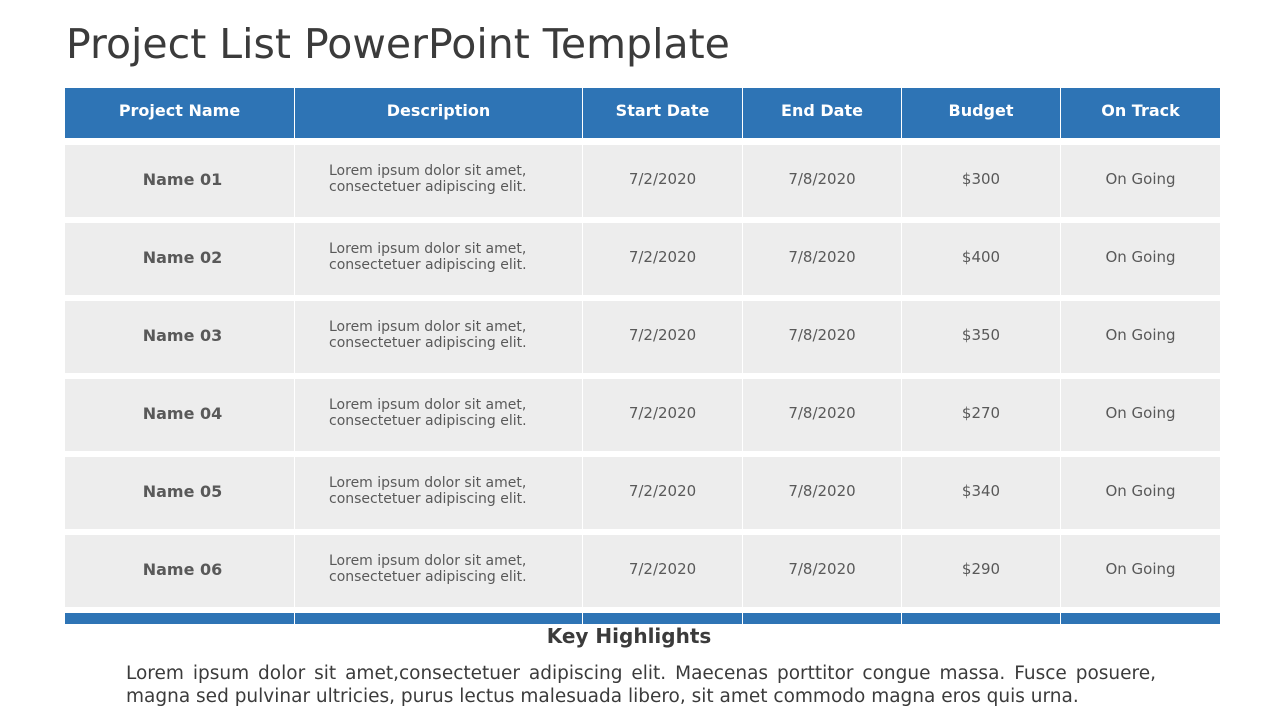  Describe the element at coordinates (822, 113) in the screenshot. I see `header-end-date: End Date` at that location.